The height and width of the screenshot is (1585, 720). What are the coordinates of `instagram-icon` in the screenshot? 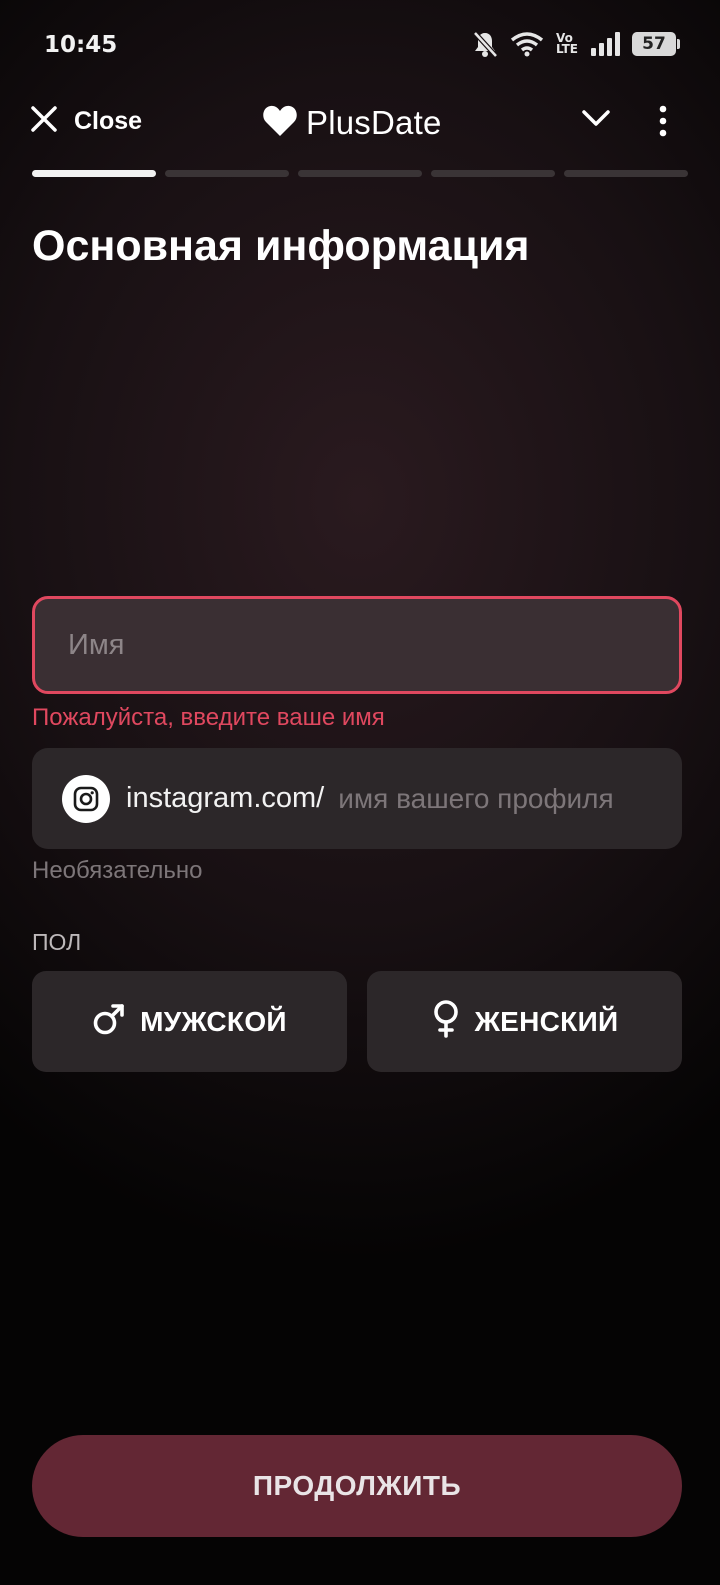 It's located at (86, 798).